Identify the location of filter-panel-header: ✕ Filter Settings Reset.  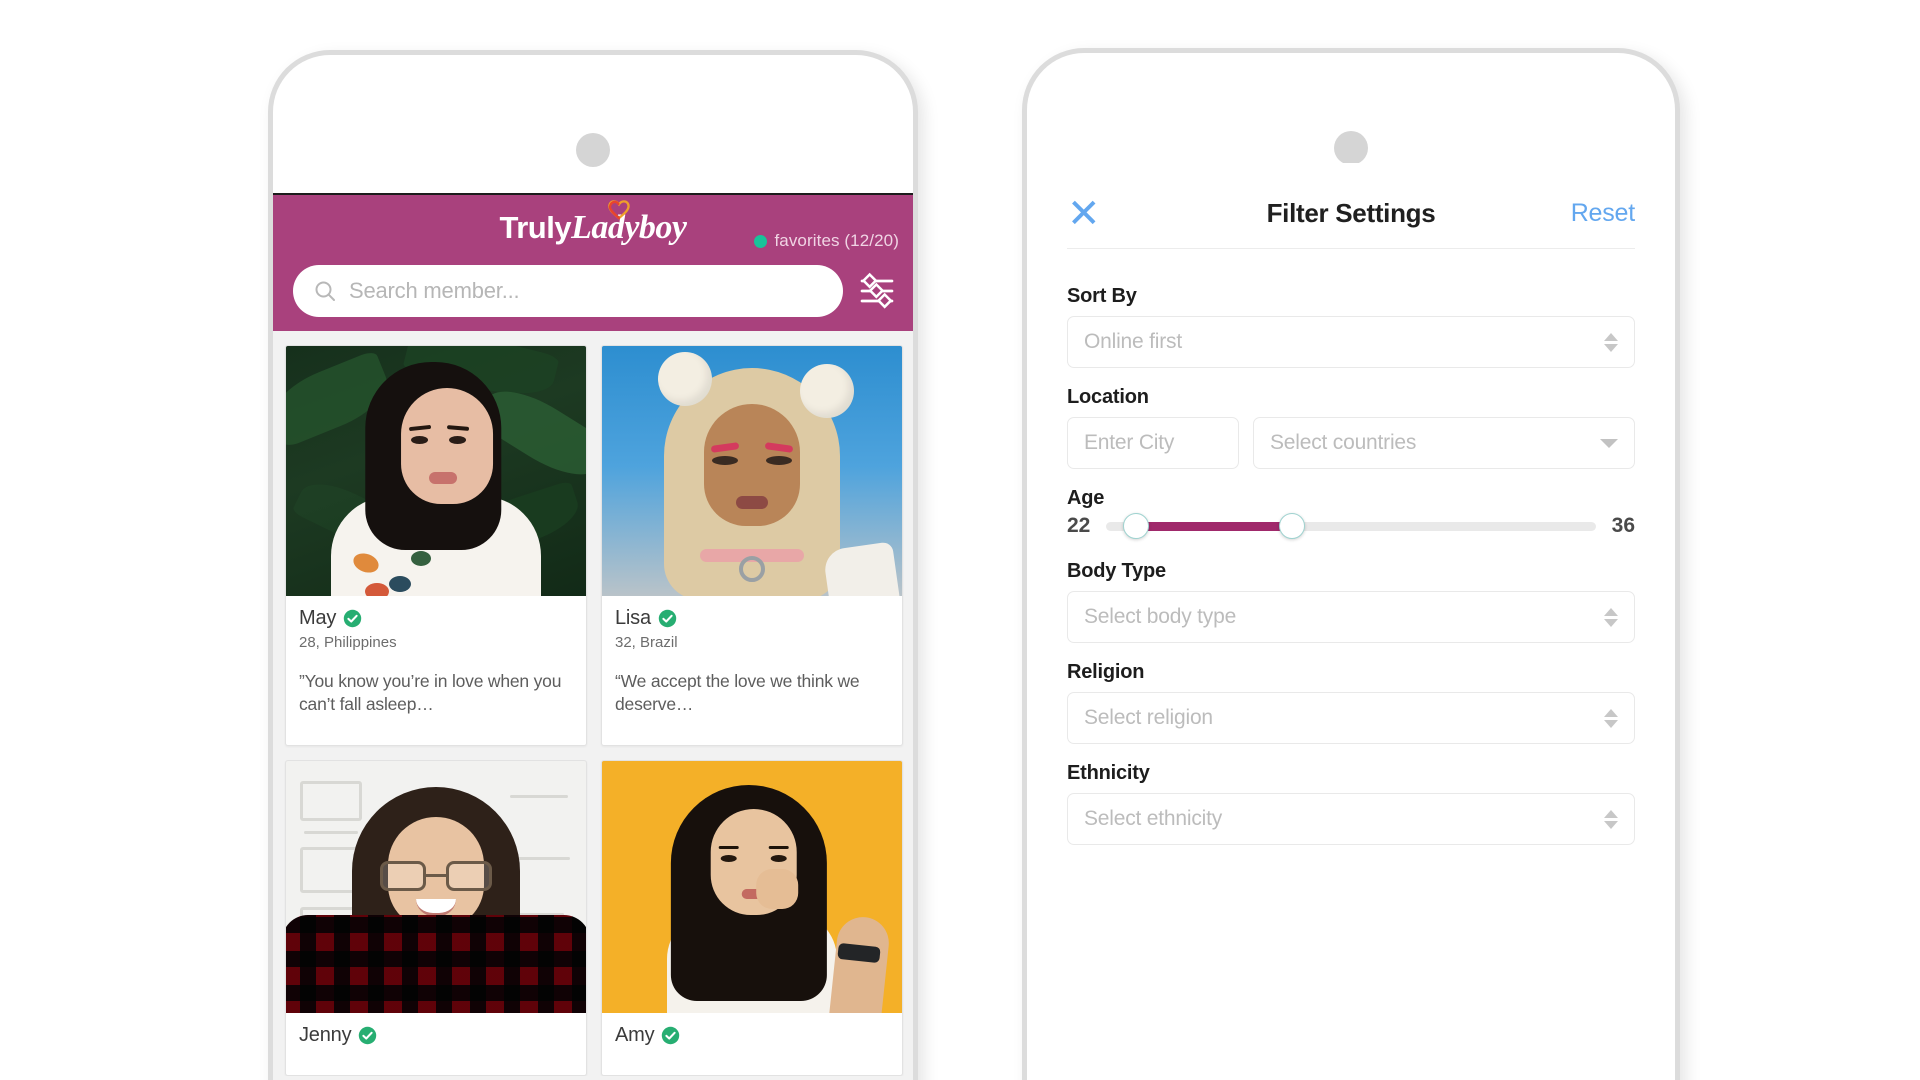
(1351, 221).